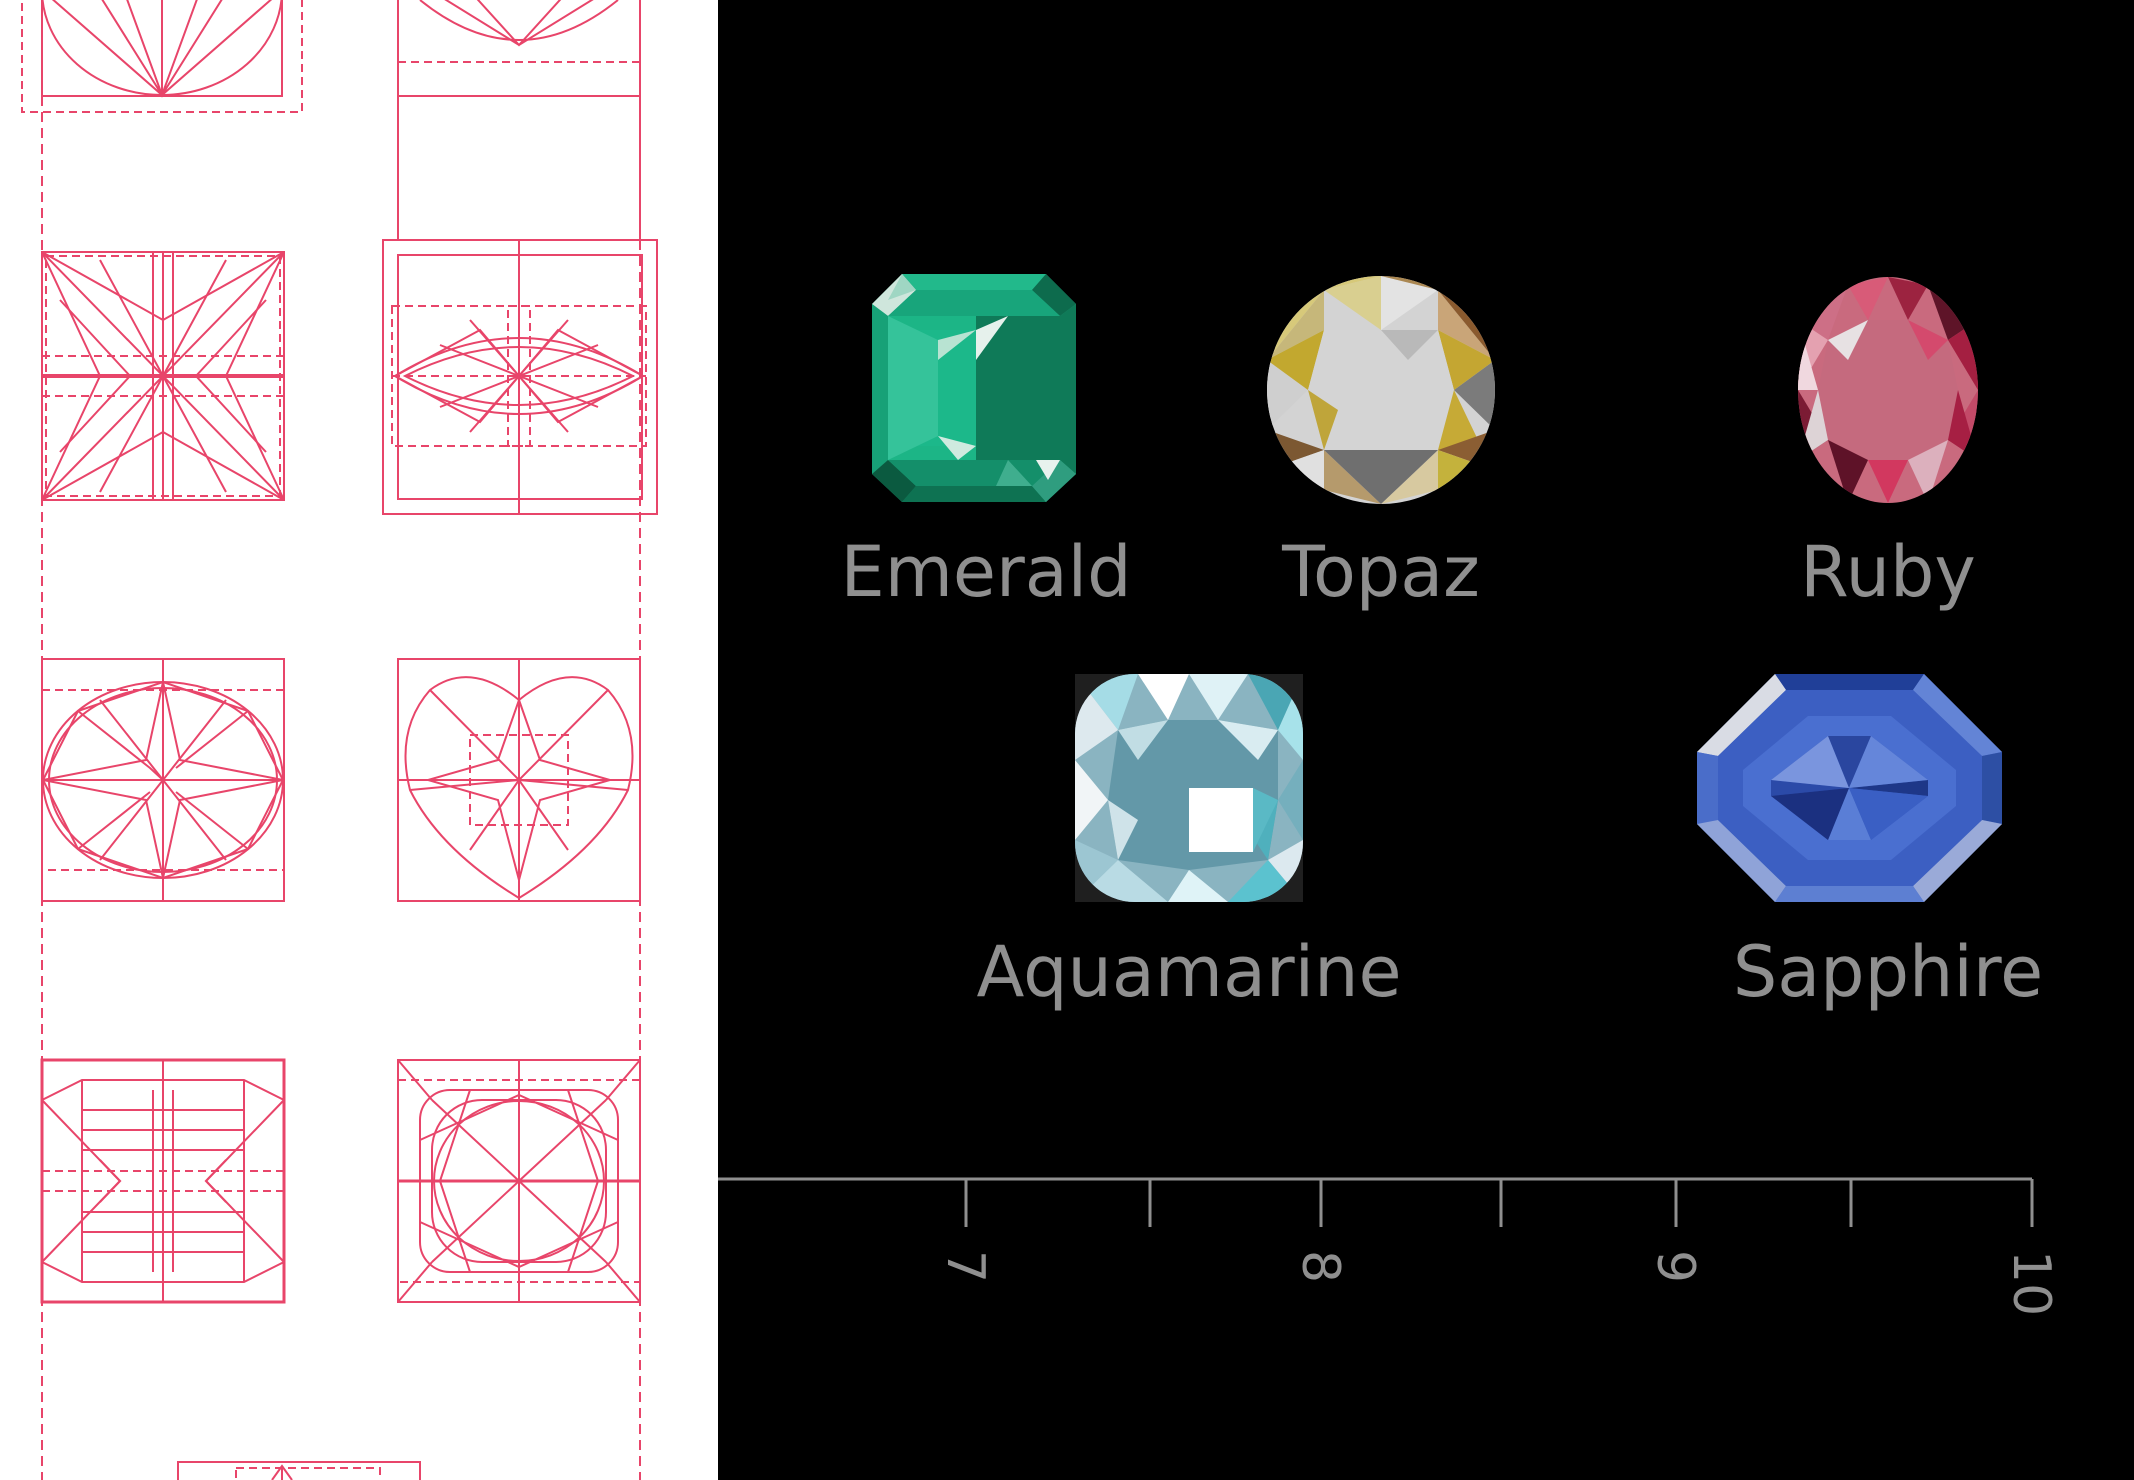  I want to click on ruby-gem, so click(1888, 390).